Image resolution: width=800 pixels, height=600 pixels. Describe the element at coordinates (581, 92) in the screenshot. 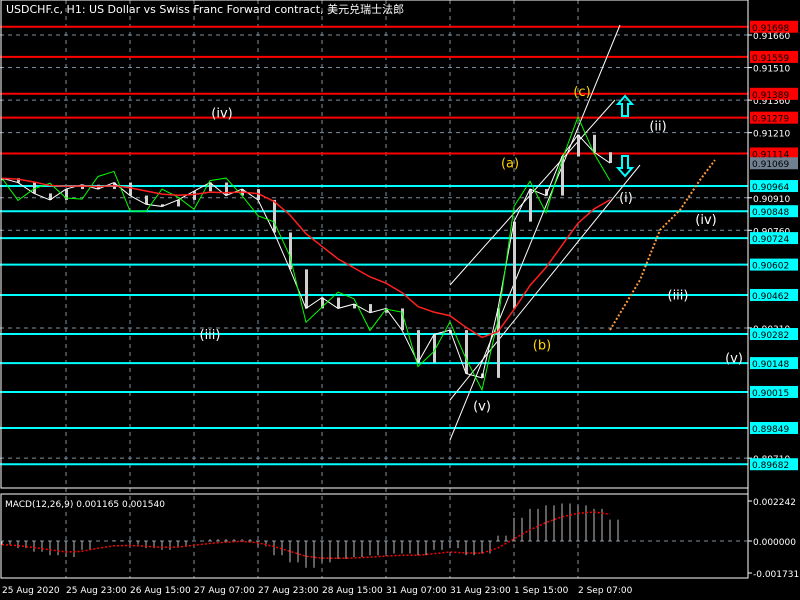

I see `wave-label: (c)` at that location.